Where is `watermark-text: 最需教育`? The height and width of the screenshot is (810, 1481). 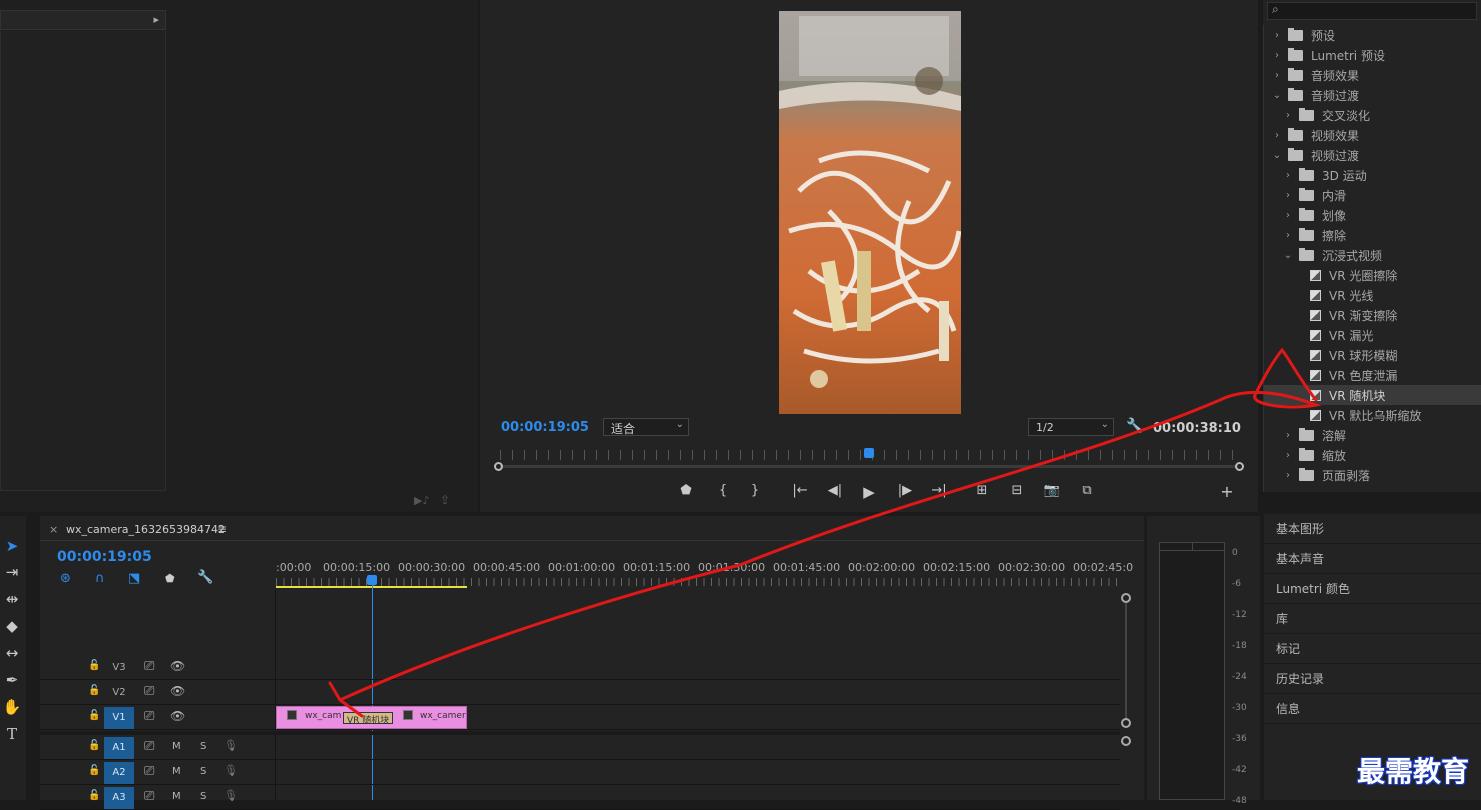 watermark-text: 最需教育 is located at coordinates (1413, 771).